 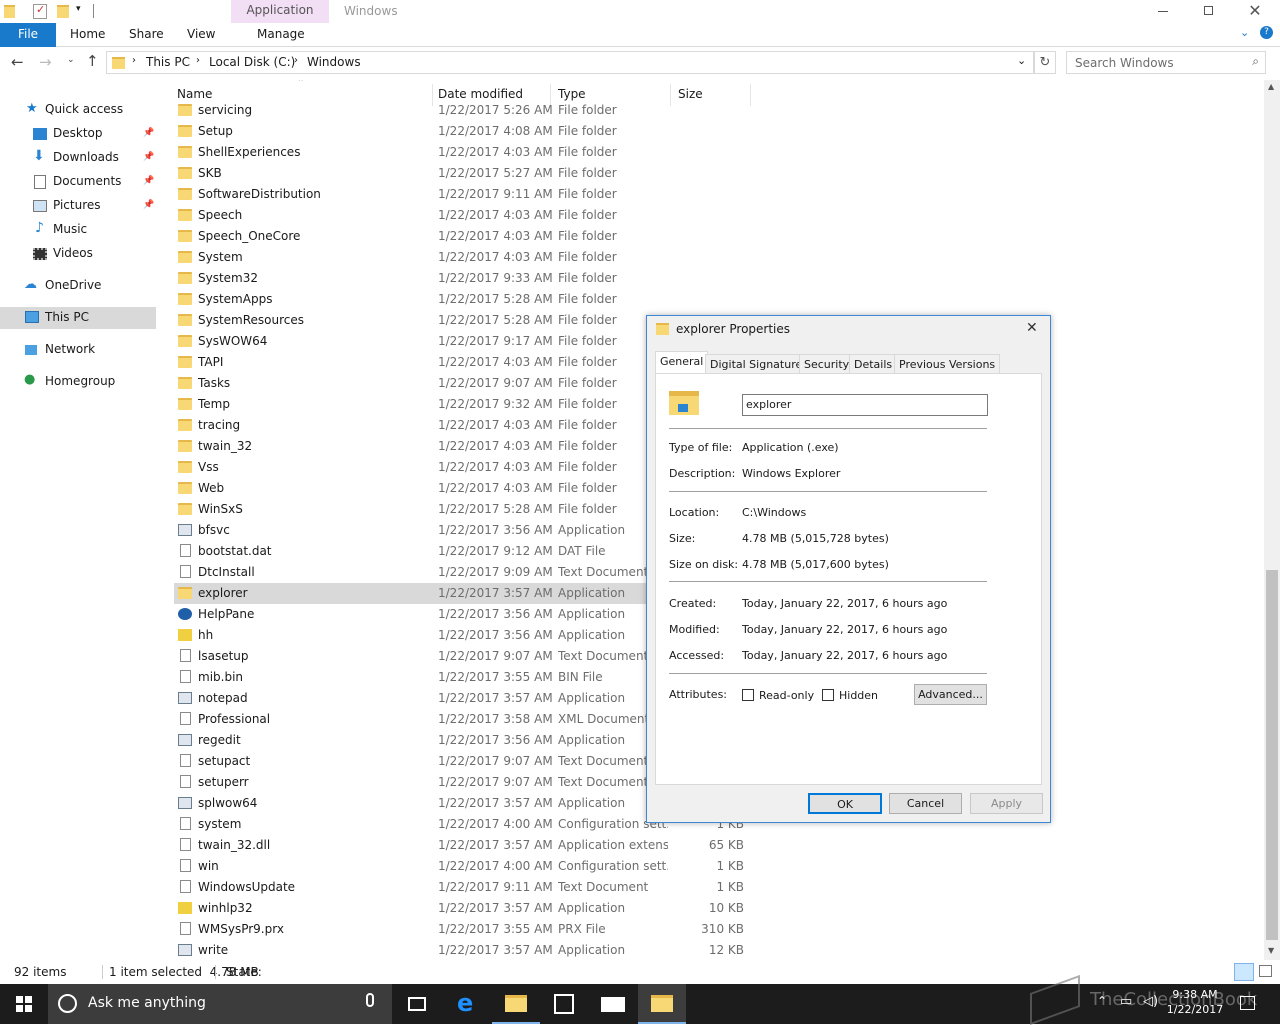 I want to click on action-center-icon, so click(x=1247, y=1003).